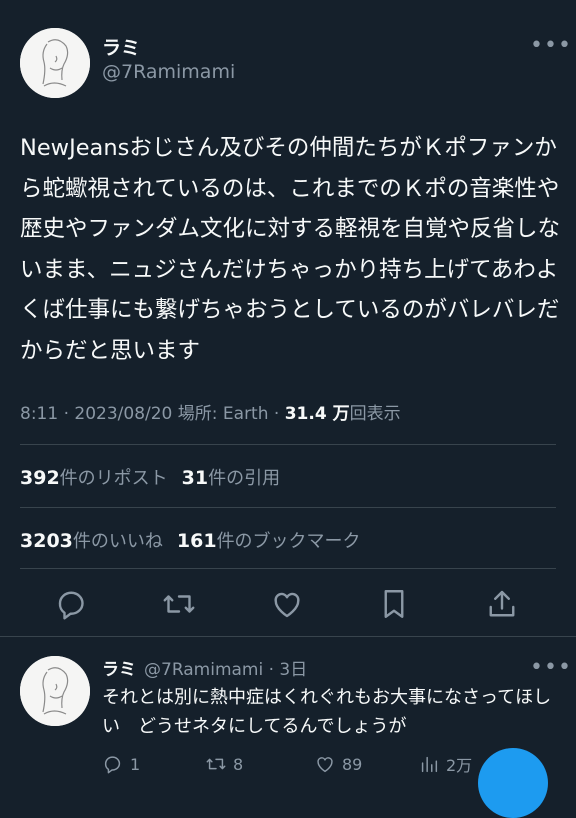 The width and height of the screenshot is (576, 818). Describe the element at coordinates (121, 46) in the screenshot. I see `display-name: ラミ` at that location.